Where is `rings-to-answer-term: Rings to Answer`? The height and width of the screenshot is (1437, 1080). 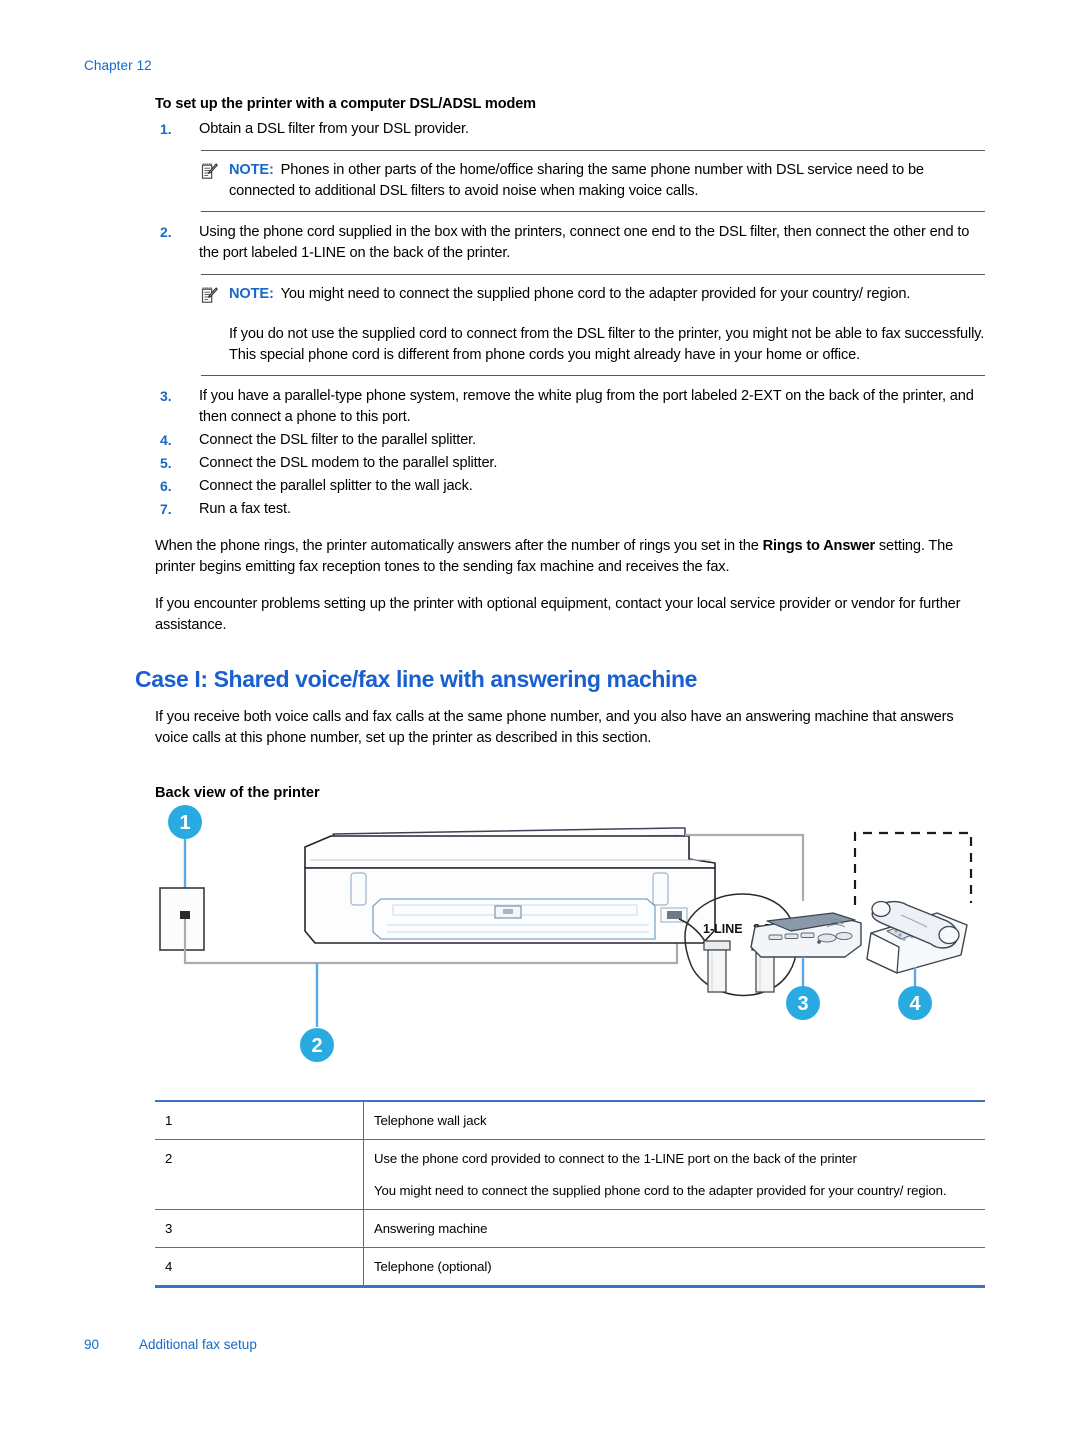
rings-to-answer-term: Rings to Answer is located at coordinates (819, 546).